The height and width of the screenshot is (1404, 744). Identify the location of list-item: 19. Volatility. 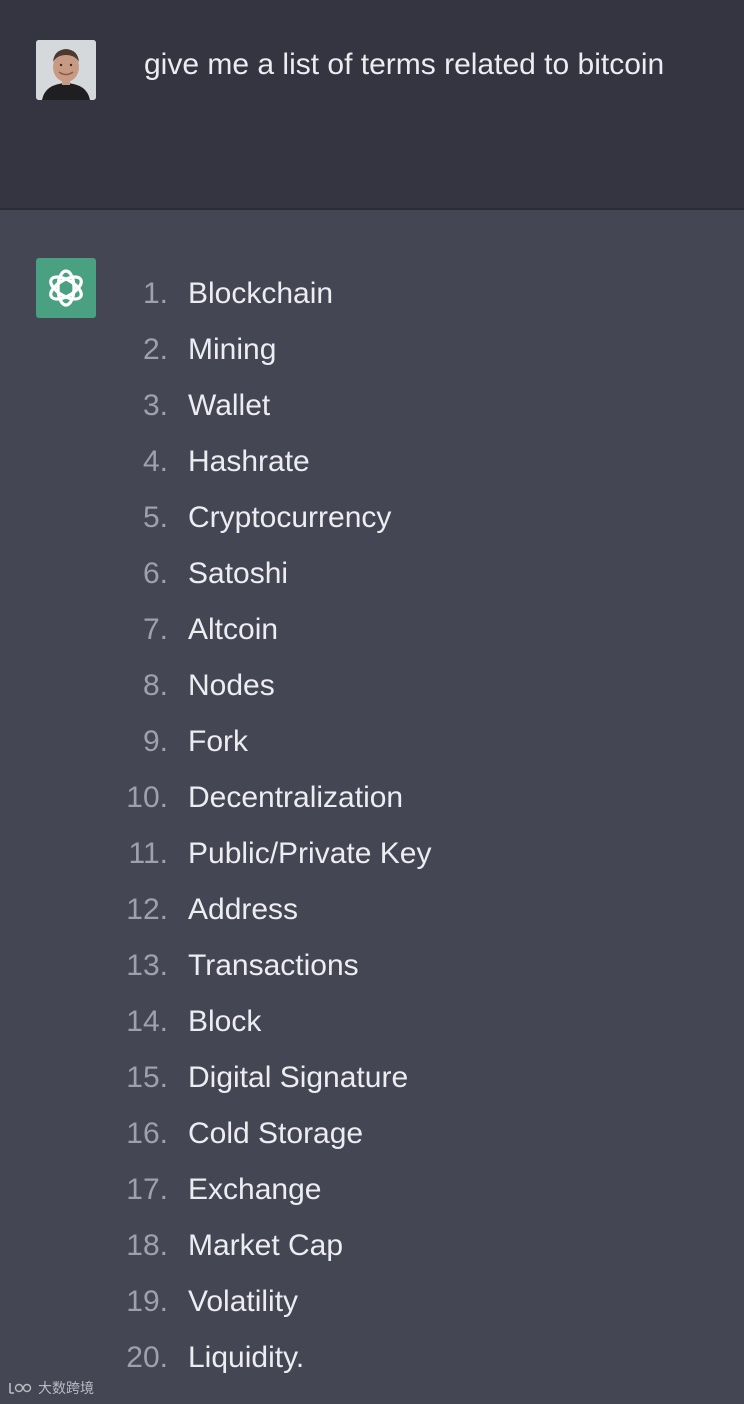
(410, 1302).